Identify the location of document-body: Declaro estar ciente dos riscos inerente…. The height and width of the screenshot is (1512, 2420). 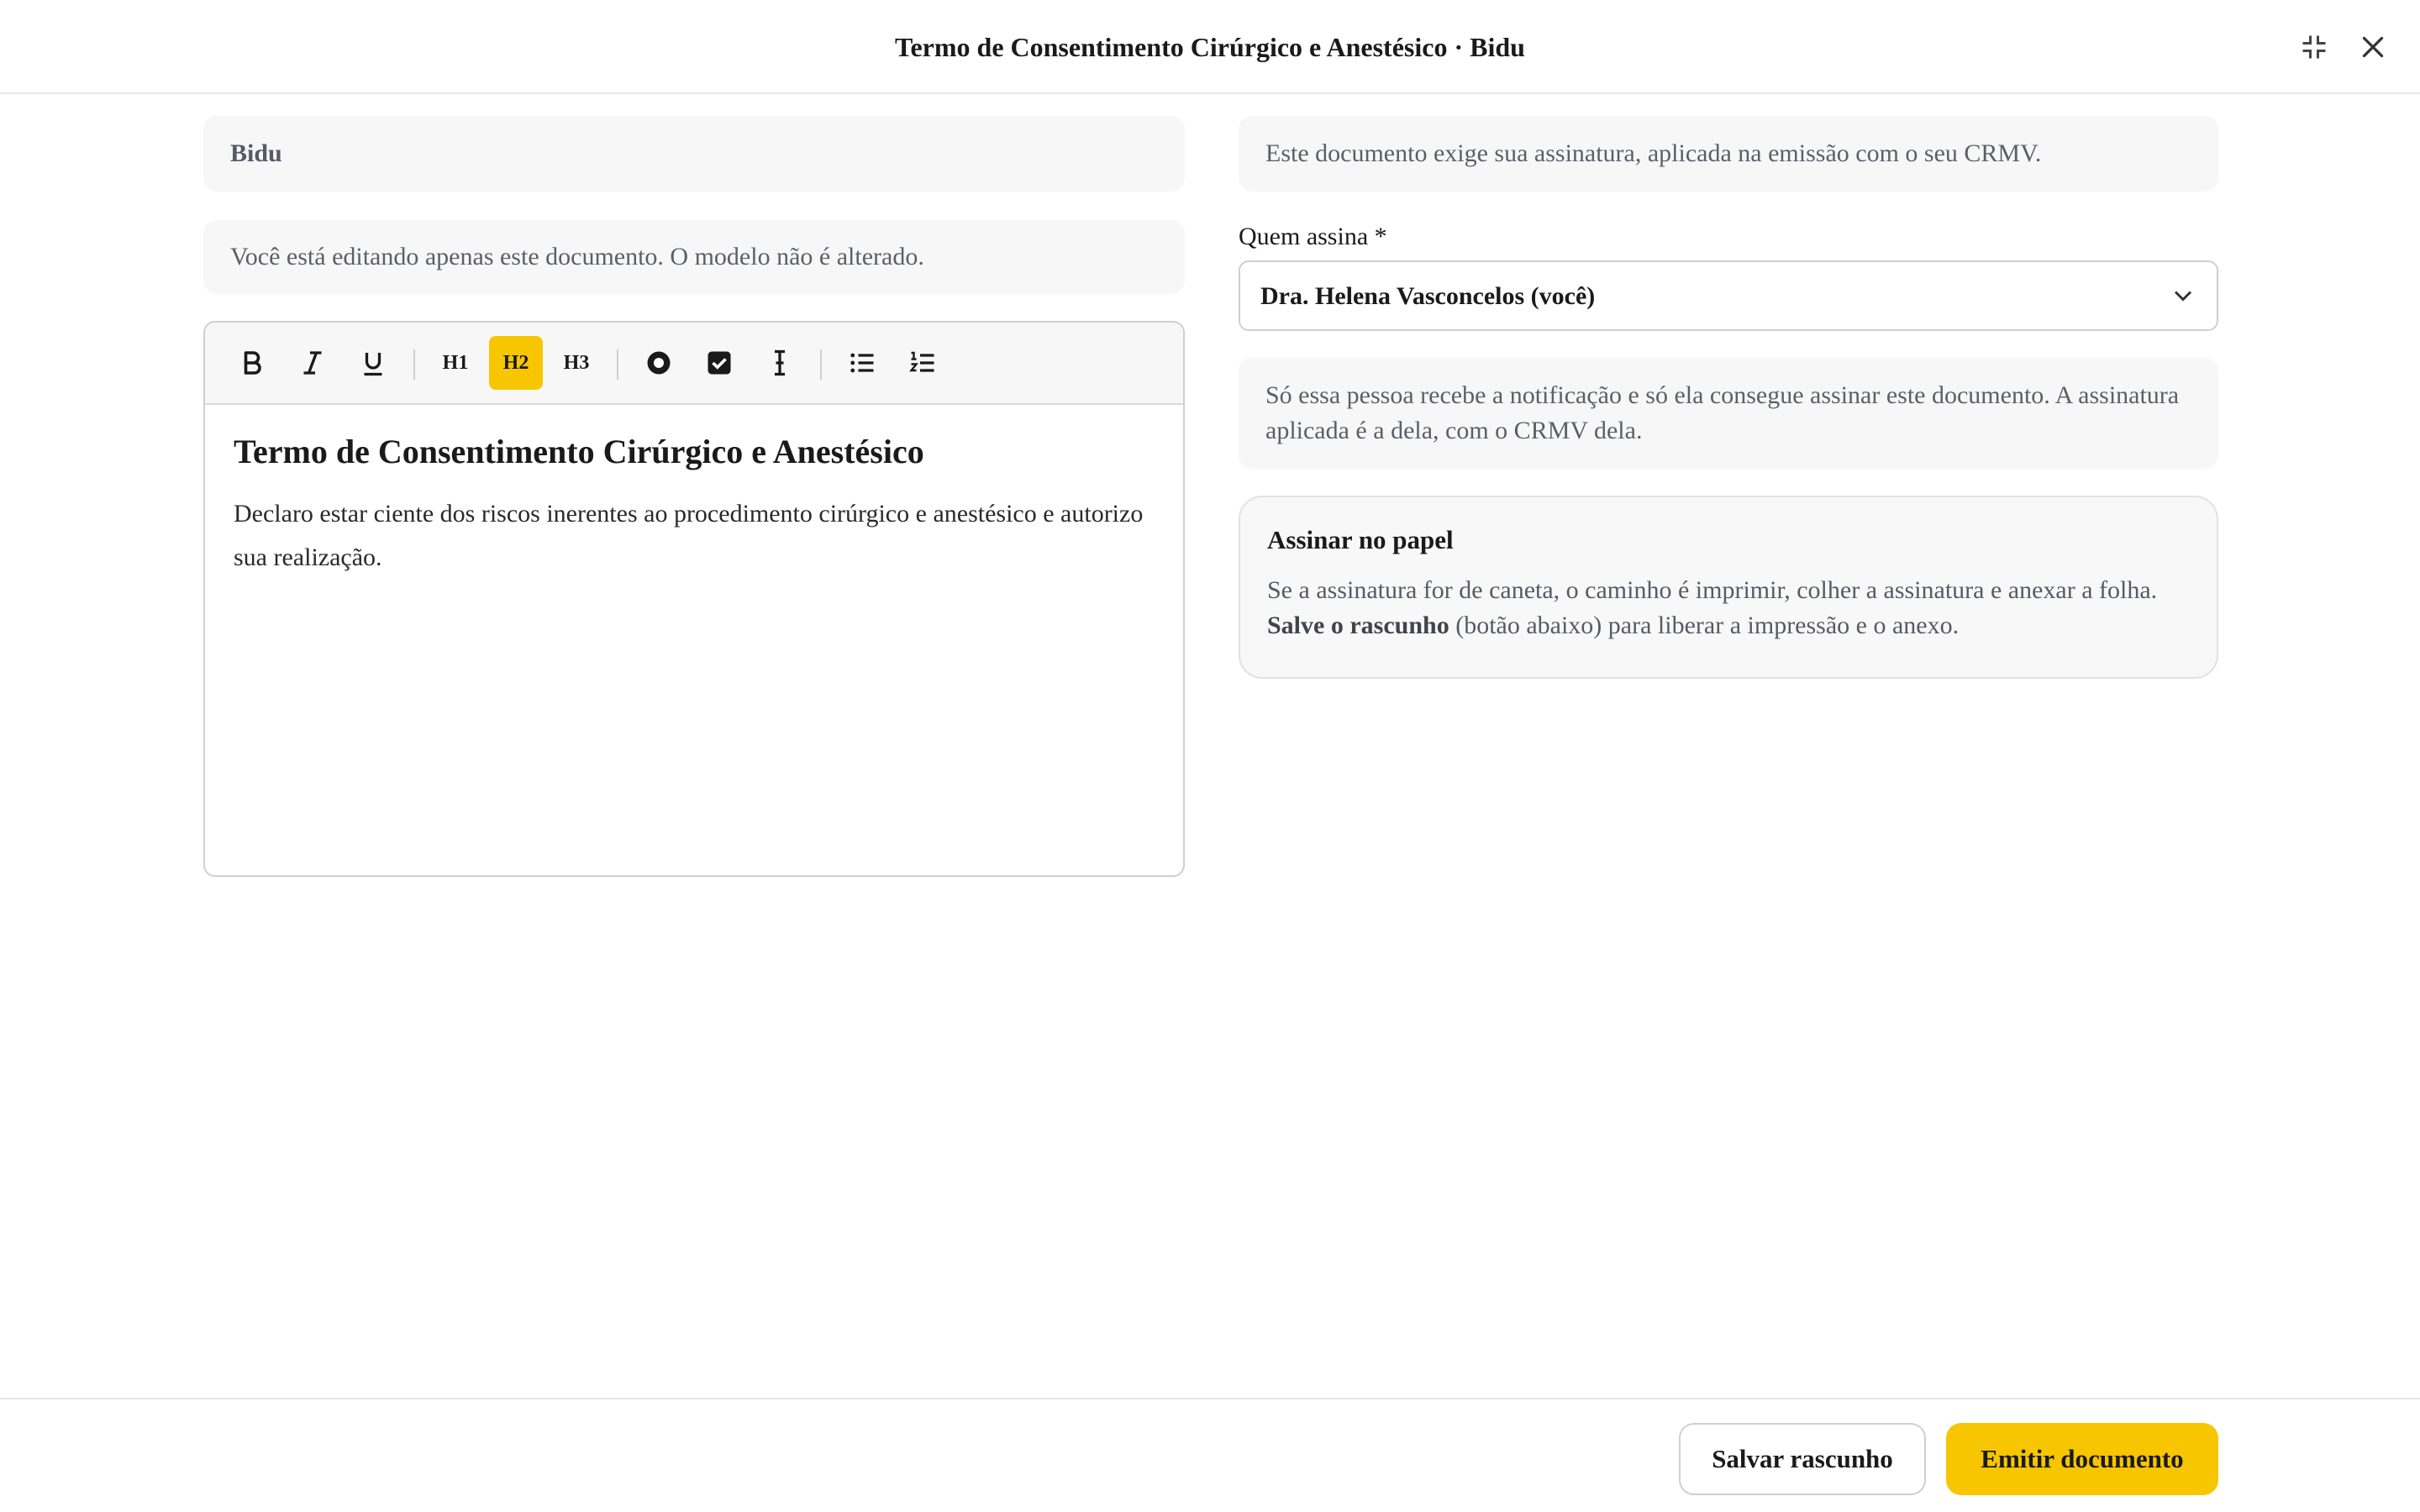
(689, 535).